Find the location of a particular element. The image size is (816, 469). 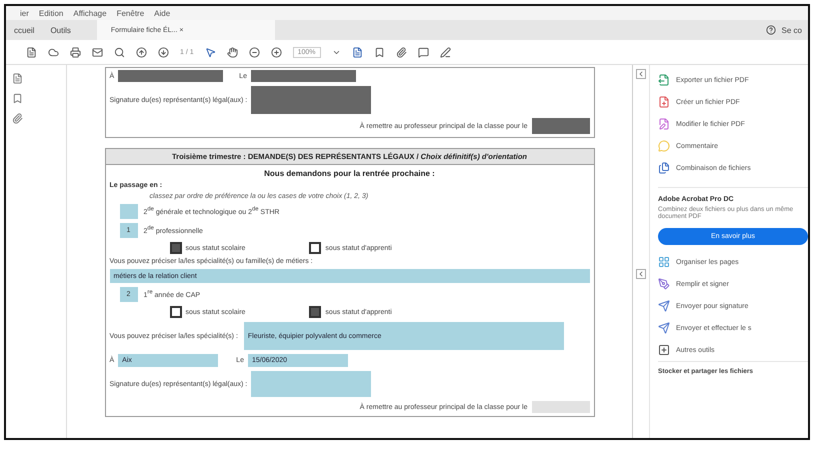

signature-field is located at coordinates (311, 384).